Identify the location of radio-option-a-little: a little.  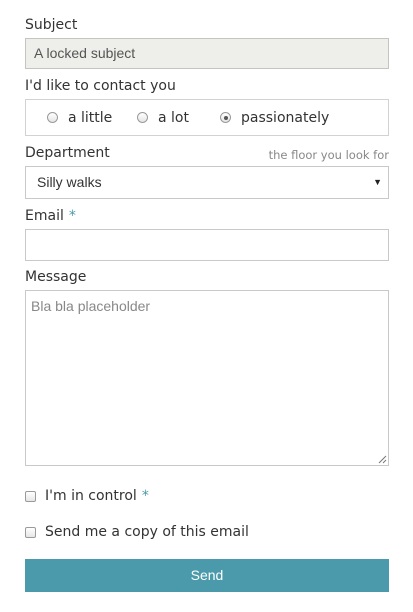
(79, 117).